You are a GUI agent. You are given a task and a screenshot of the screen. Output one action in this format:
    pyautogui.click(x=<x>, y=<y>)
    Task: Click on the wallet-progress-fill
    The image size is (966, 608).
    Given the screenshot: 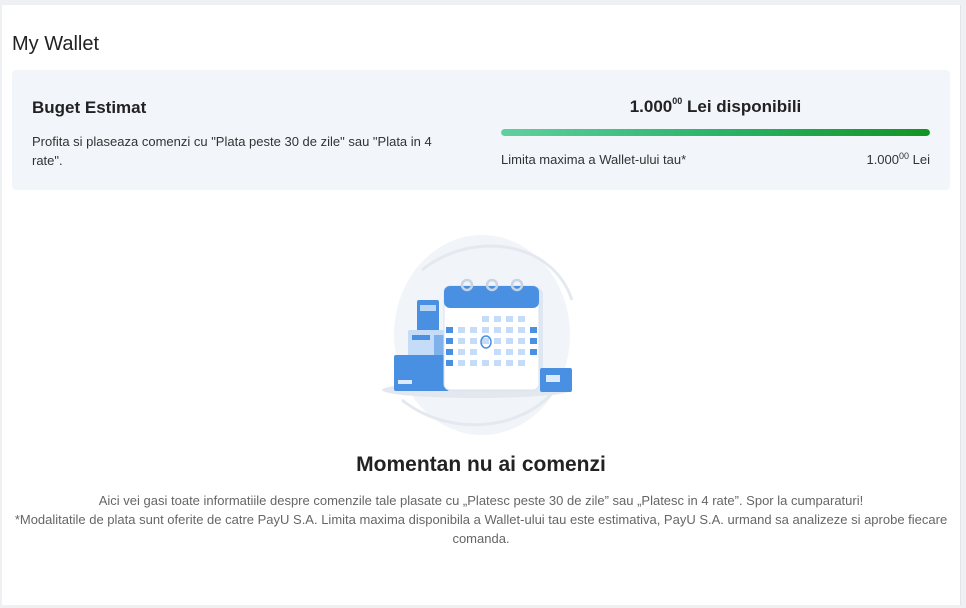 What is the action you would take?
    pyautogui.click(x=715, y=132)
    